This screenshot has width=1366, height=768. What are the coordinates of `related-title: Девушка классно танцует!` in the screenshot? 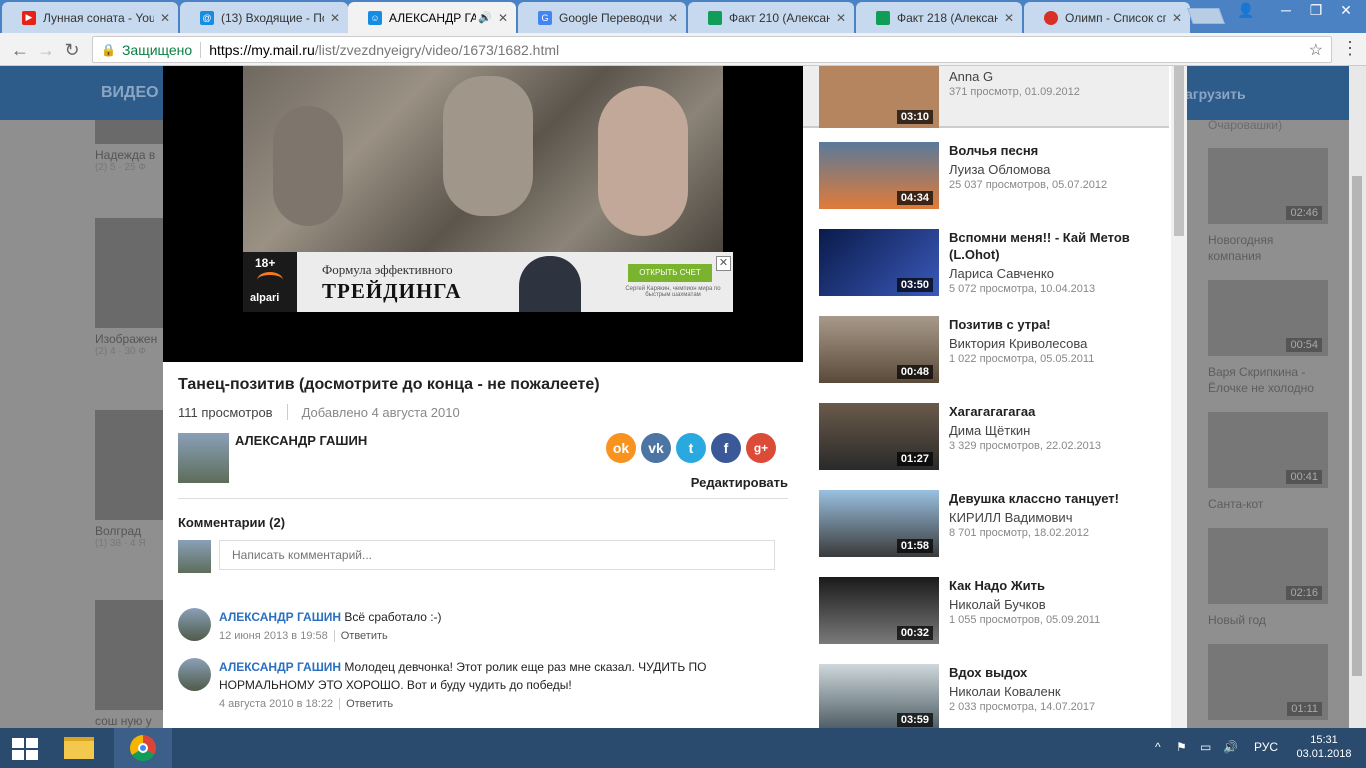 It's located at (1054, 498).